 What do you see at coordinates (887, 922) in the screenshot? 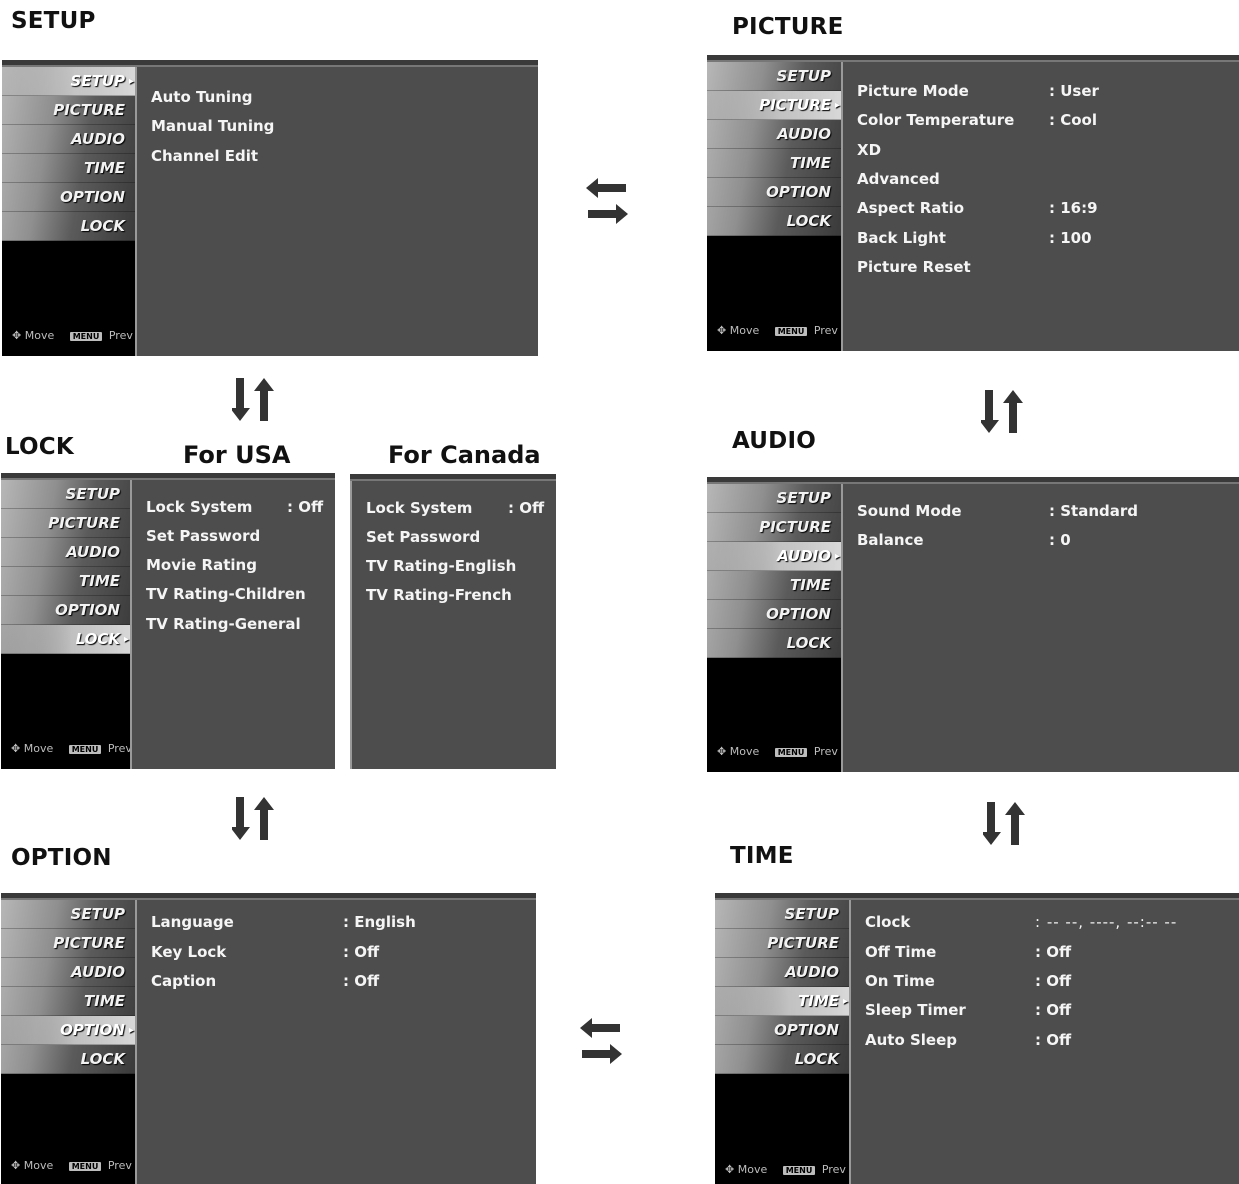
I see `menu-item-clock: Clock` at bounding box center [887, 922].